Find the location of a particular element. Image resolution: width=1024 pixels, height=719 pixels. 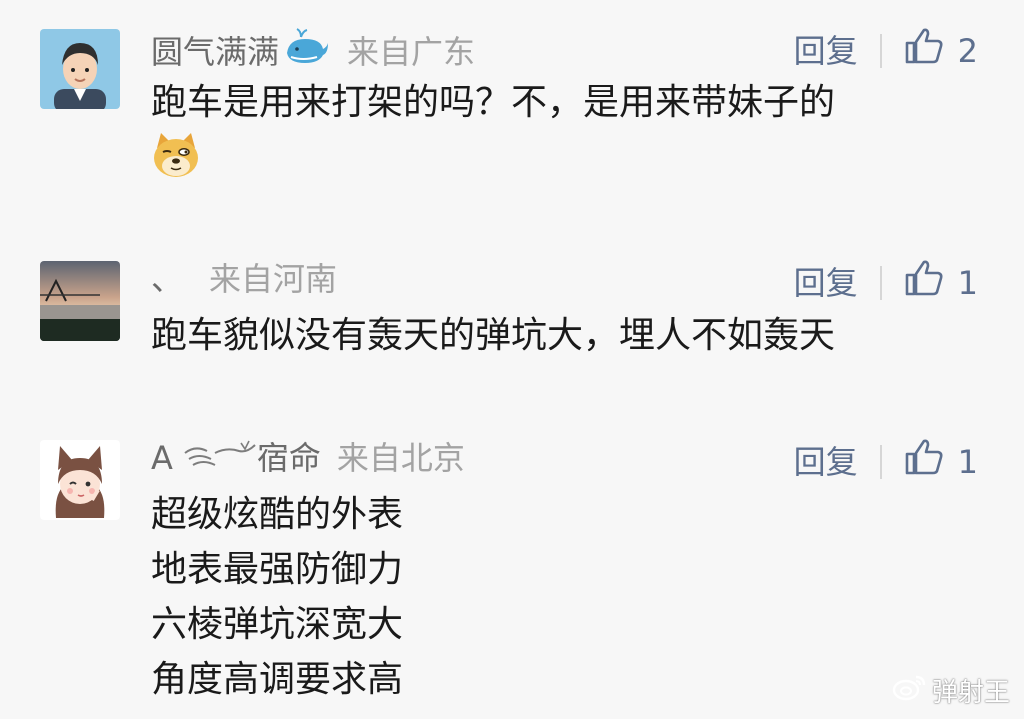

comment-header: 、 来自河南 is located at coordinates (244, 279).